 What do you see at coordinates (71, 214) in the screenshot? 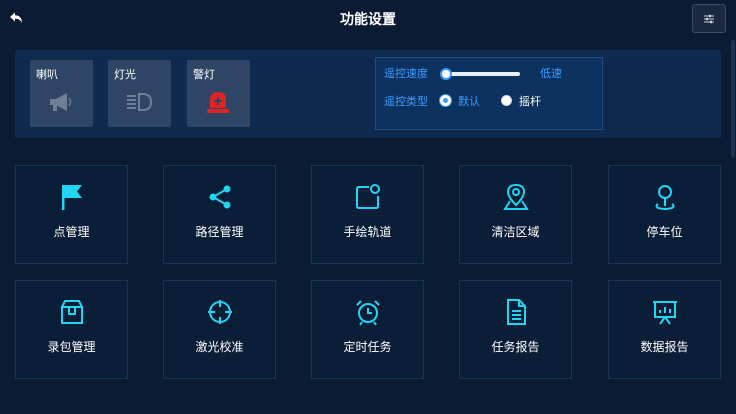
I see `tile-point-management: 点管理` at bounding box center [71, 214].